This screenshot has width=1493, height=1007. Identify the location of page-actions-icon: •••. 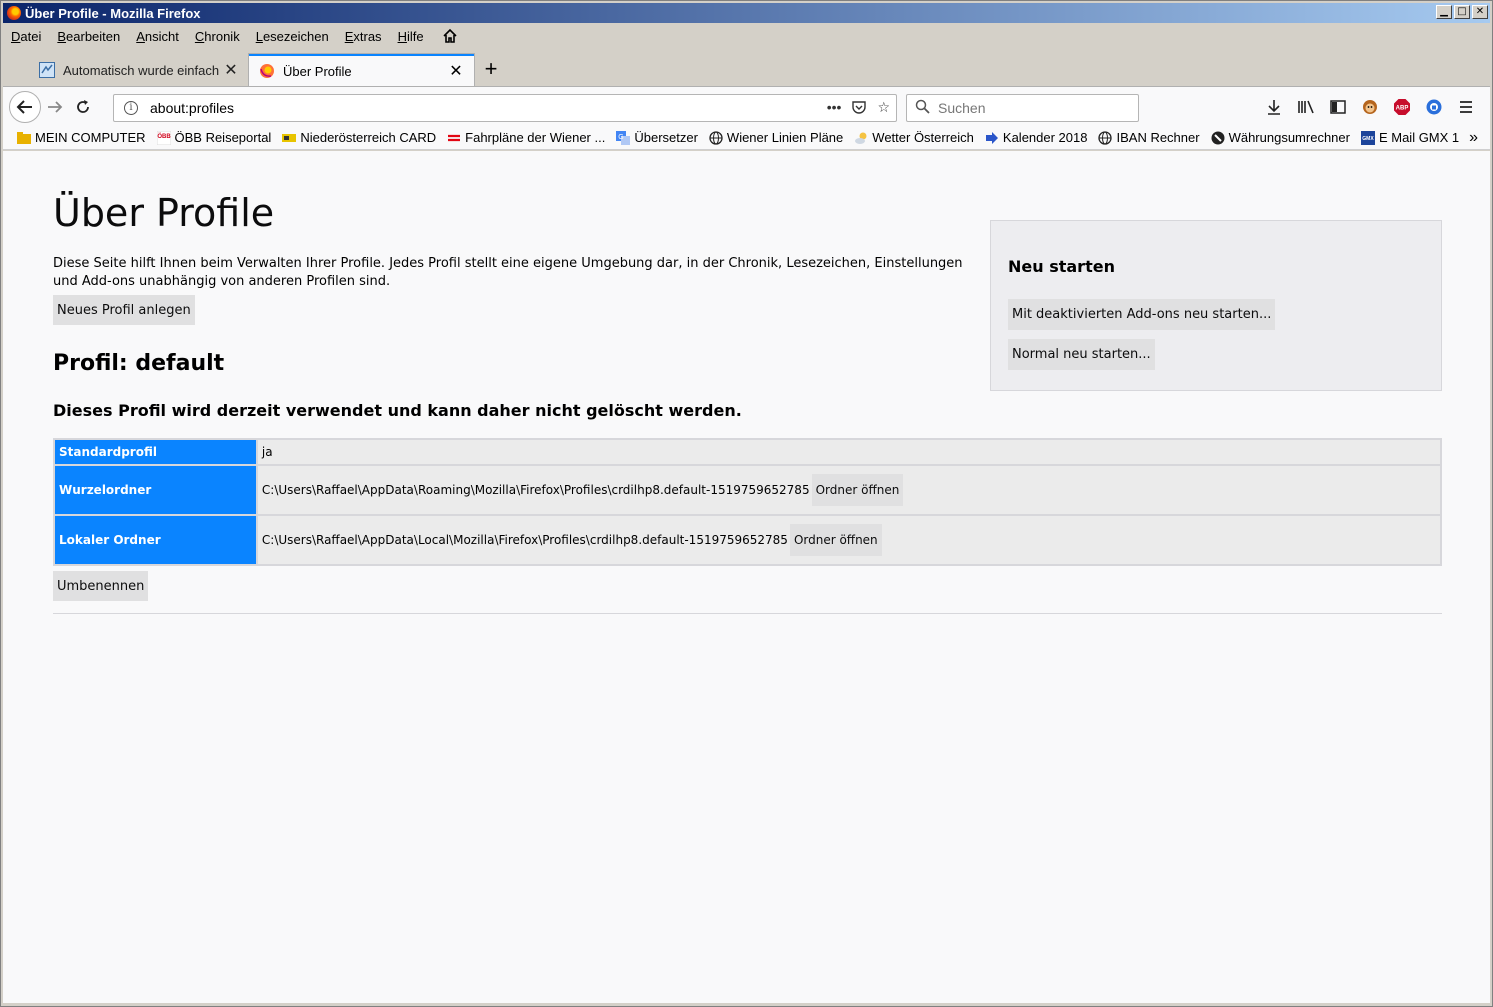
(834, 108).